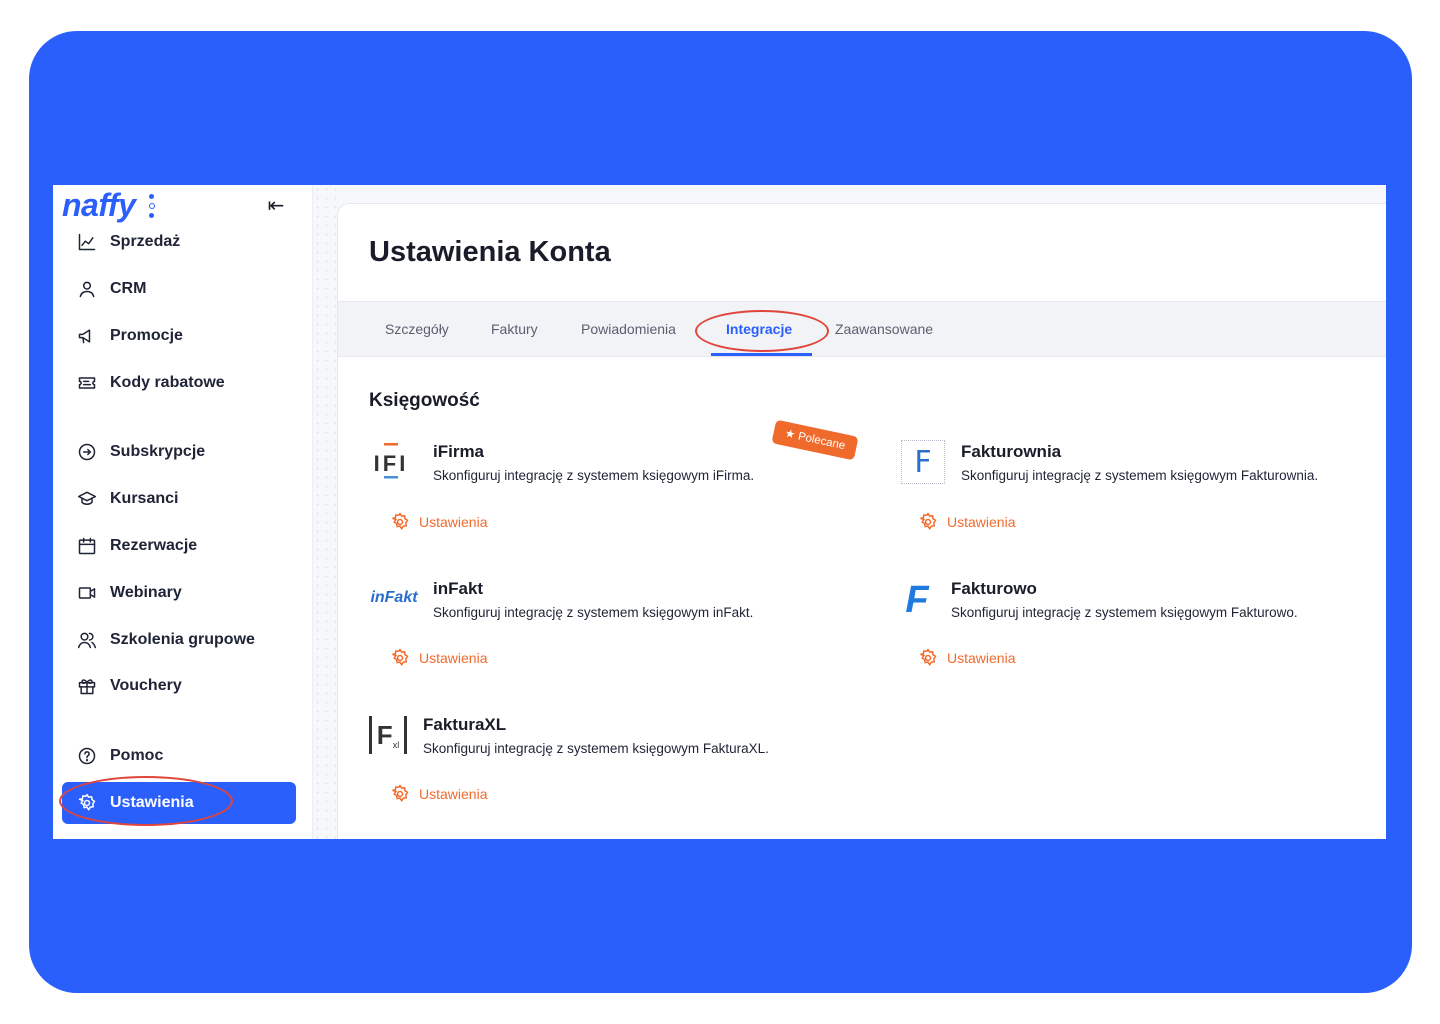  Describe the element at coordinates (917, 599) in the screenshot. I see `fakturowo-logo: F` at that location.